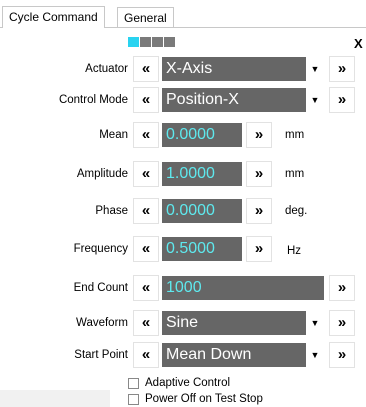 This screenshot has width=366, height=407. Describe the element at coordinates (204, 399) in the screenshot. I see `power-off-label: Power Off on Test Stop` at that location.